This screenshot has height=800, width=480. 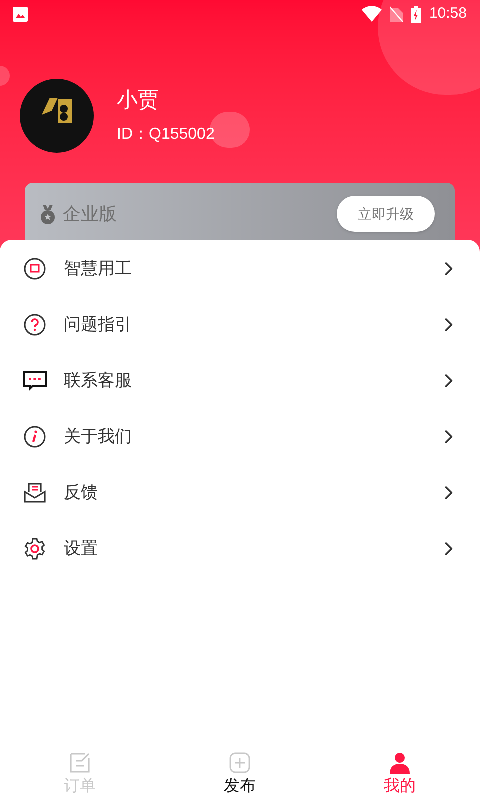 I want to click on no-sim-icon, so click(x=397, y=14).